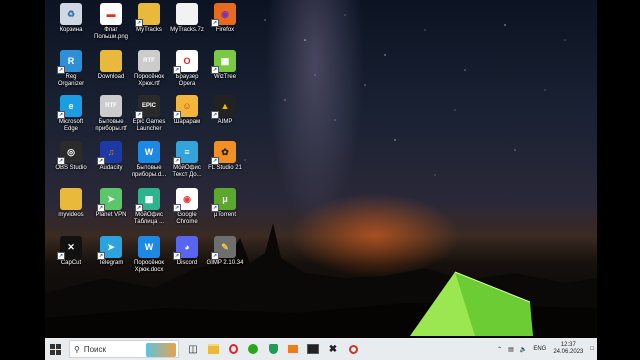 The image size is (640, 360). What do you see at coordinates (185, 107) in the screenshot?
I see `shararam-icon: ☺ ↗` at bounding box center [185, 107].